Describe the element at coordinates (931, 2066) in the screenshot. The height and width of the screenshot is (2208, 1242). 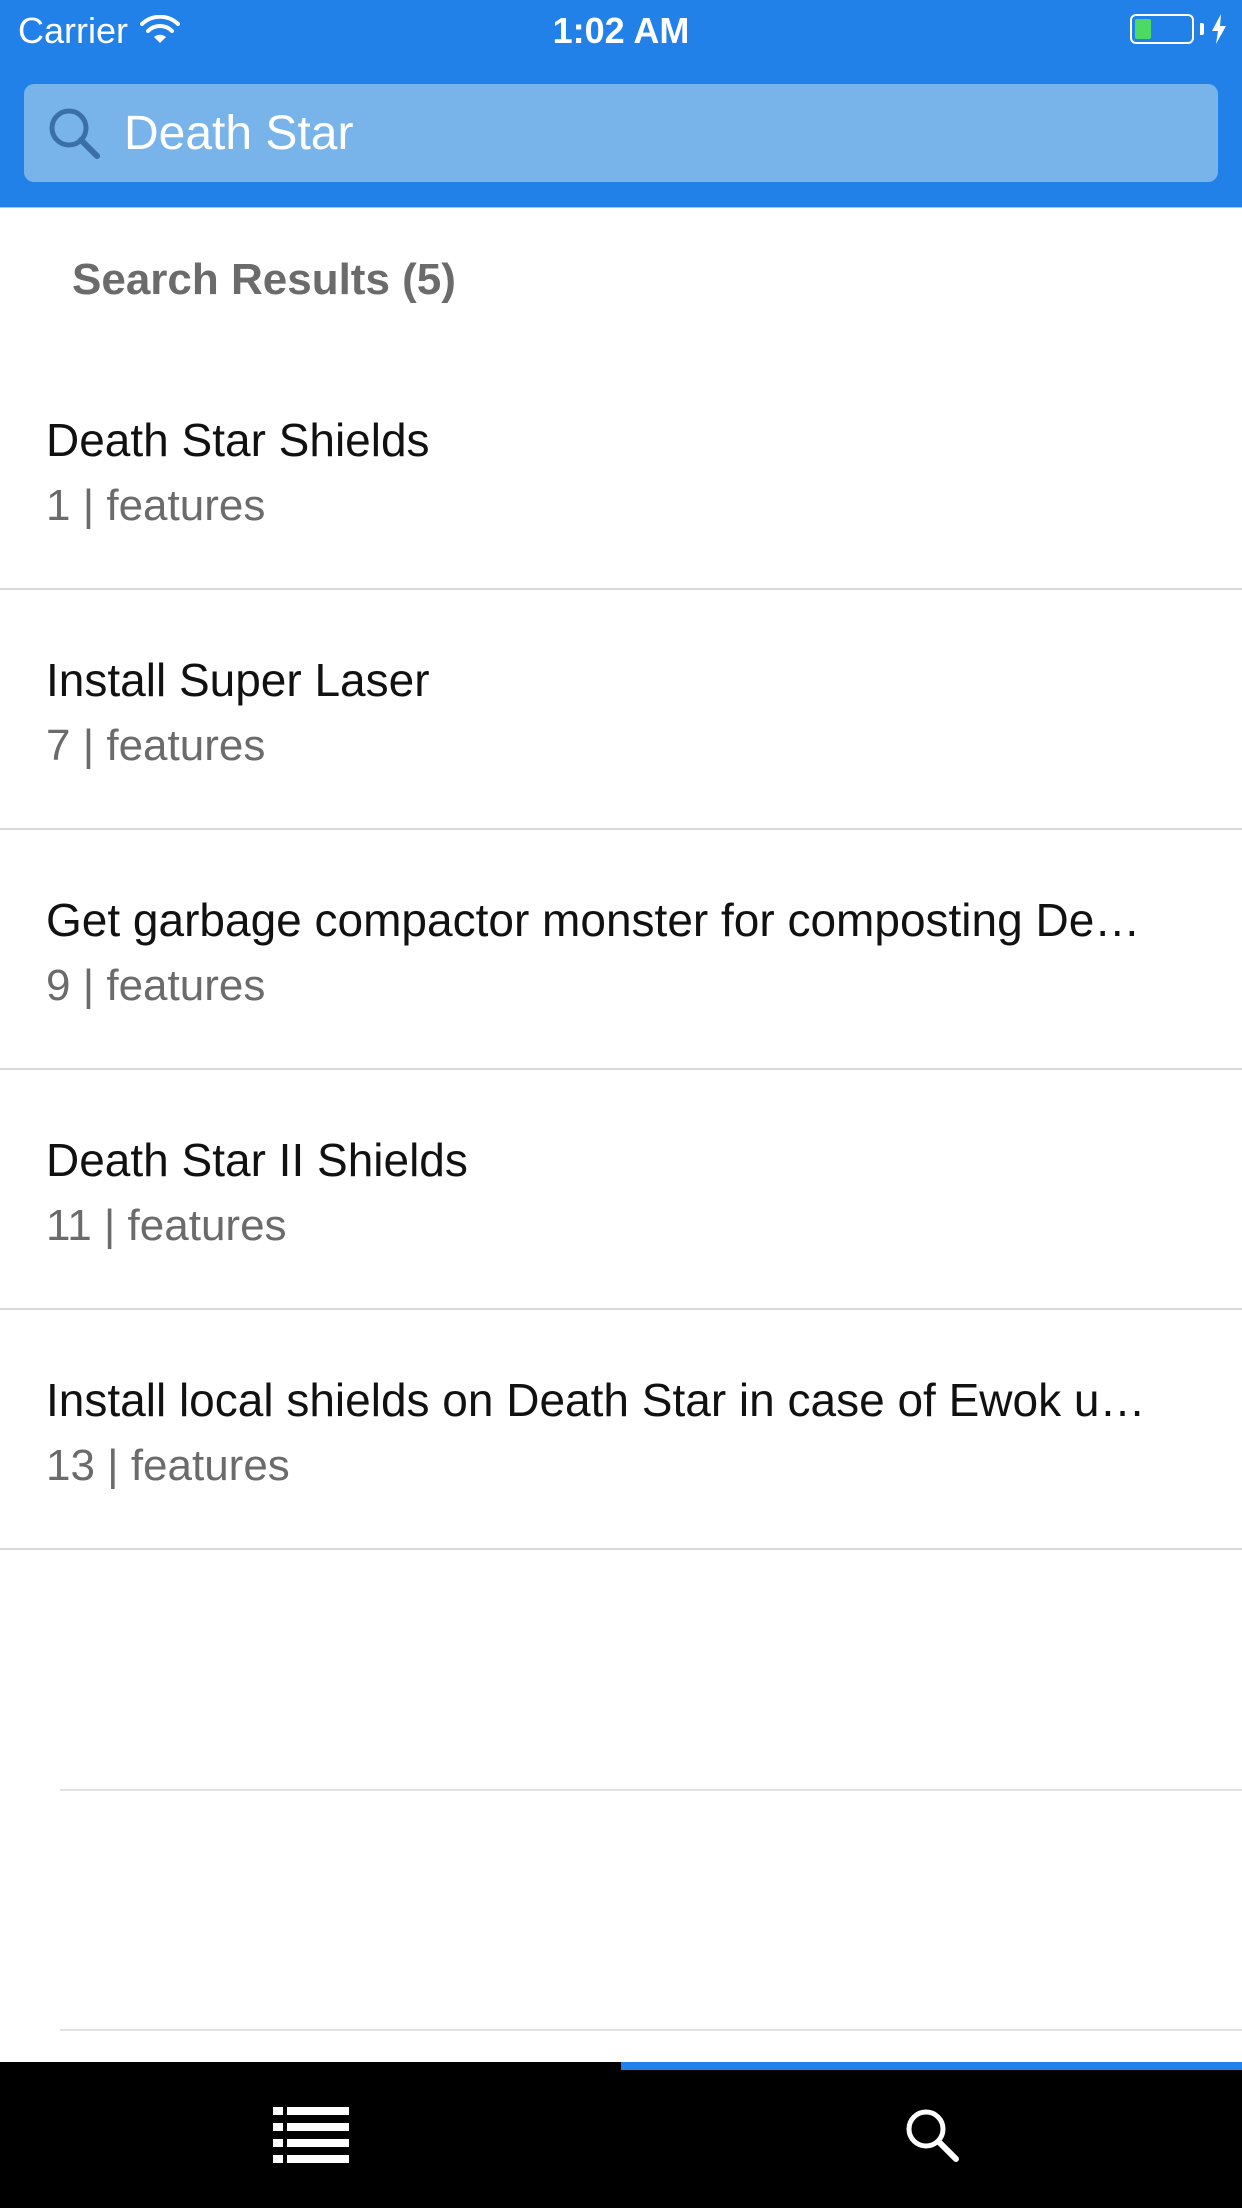
I see `active-tab-indicator` at that location.